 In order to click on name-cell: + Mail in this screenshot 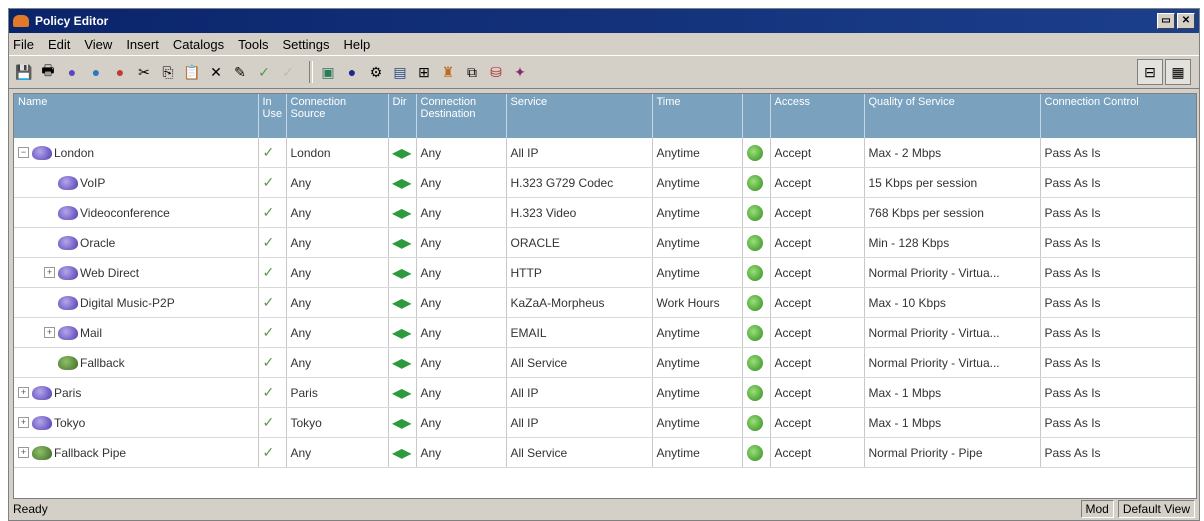, I will do `click(136, 332)`.